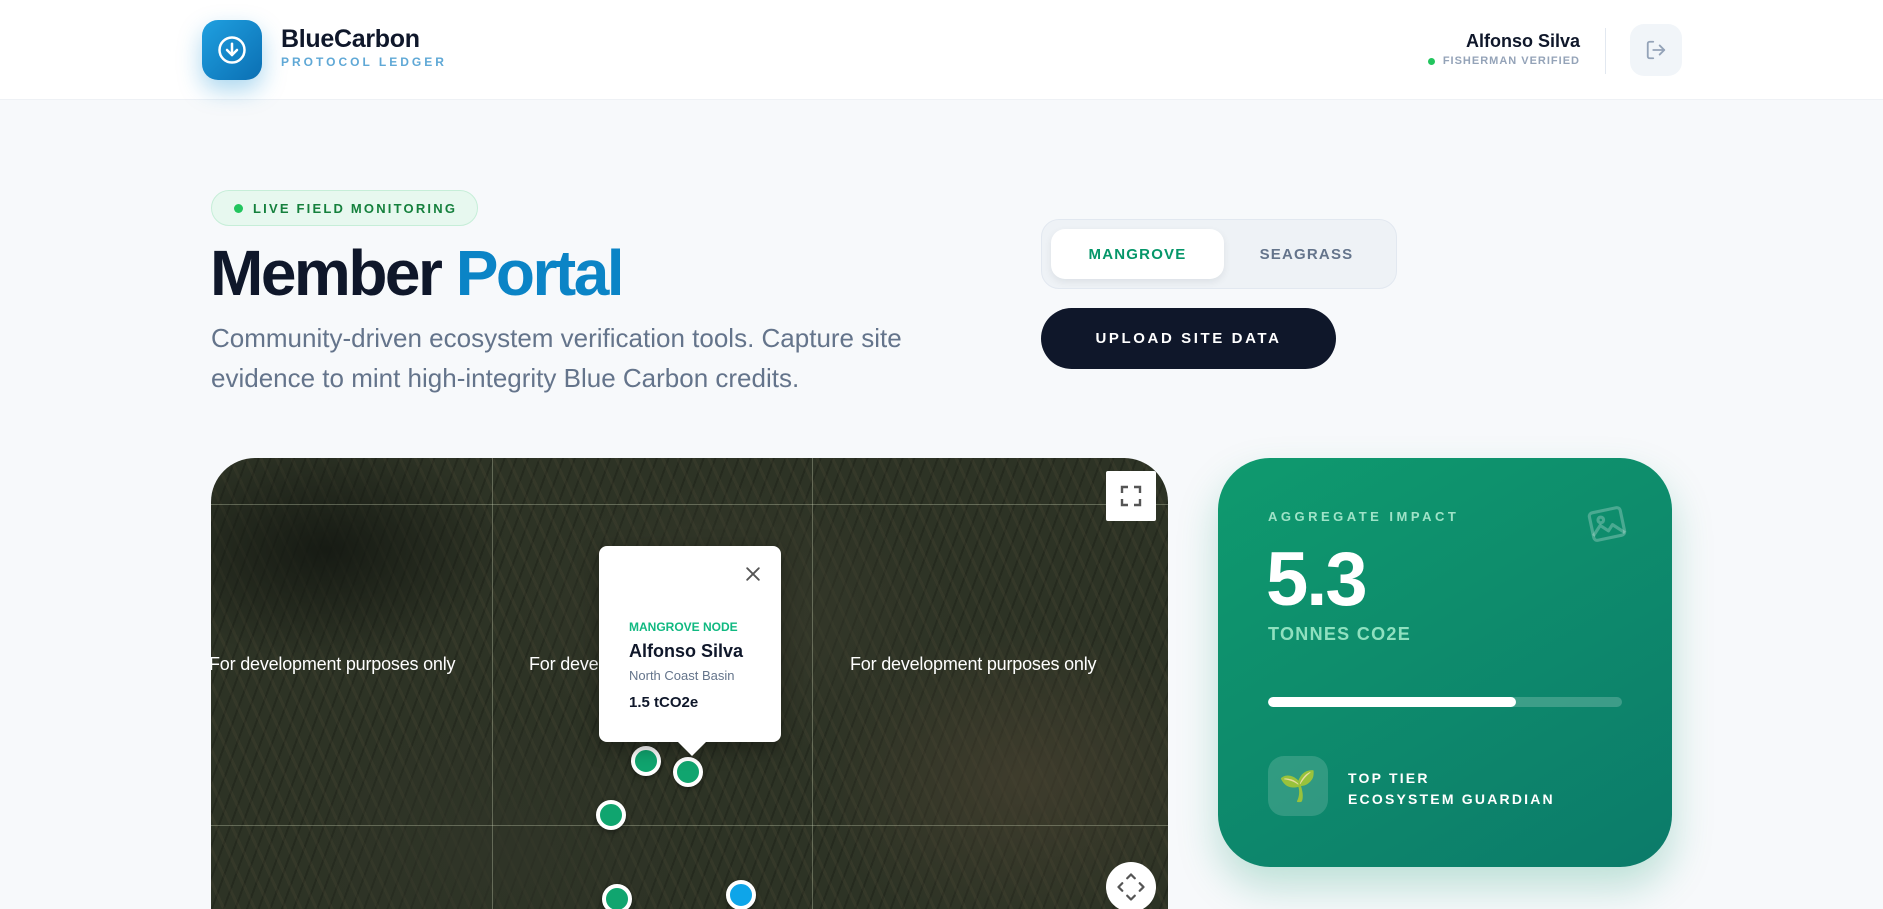 This screenshot has width=1883, height=909. I want to click on tier-label: TOP TIER, so click(1389, 778).